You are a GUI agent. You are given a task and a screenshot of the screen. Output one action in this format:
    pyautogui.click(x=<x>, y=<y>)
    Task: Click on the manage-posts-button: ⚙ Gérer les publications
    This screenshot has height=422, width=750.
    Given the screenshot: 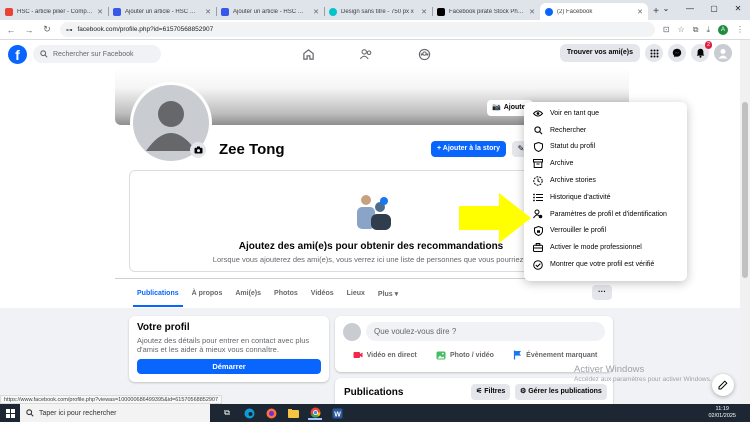 What is the action you would take?
    pyautogui.click(x=561, y=392)
    